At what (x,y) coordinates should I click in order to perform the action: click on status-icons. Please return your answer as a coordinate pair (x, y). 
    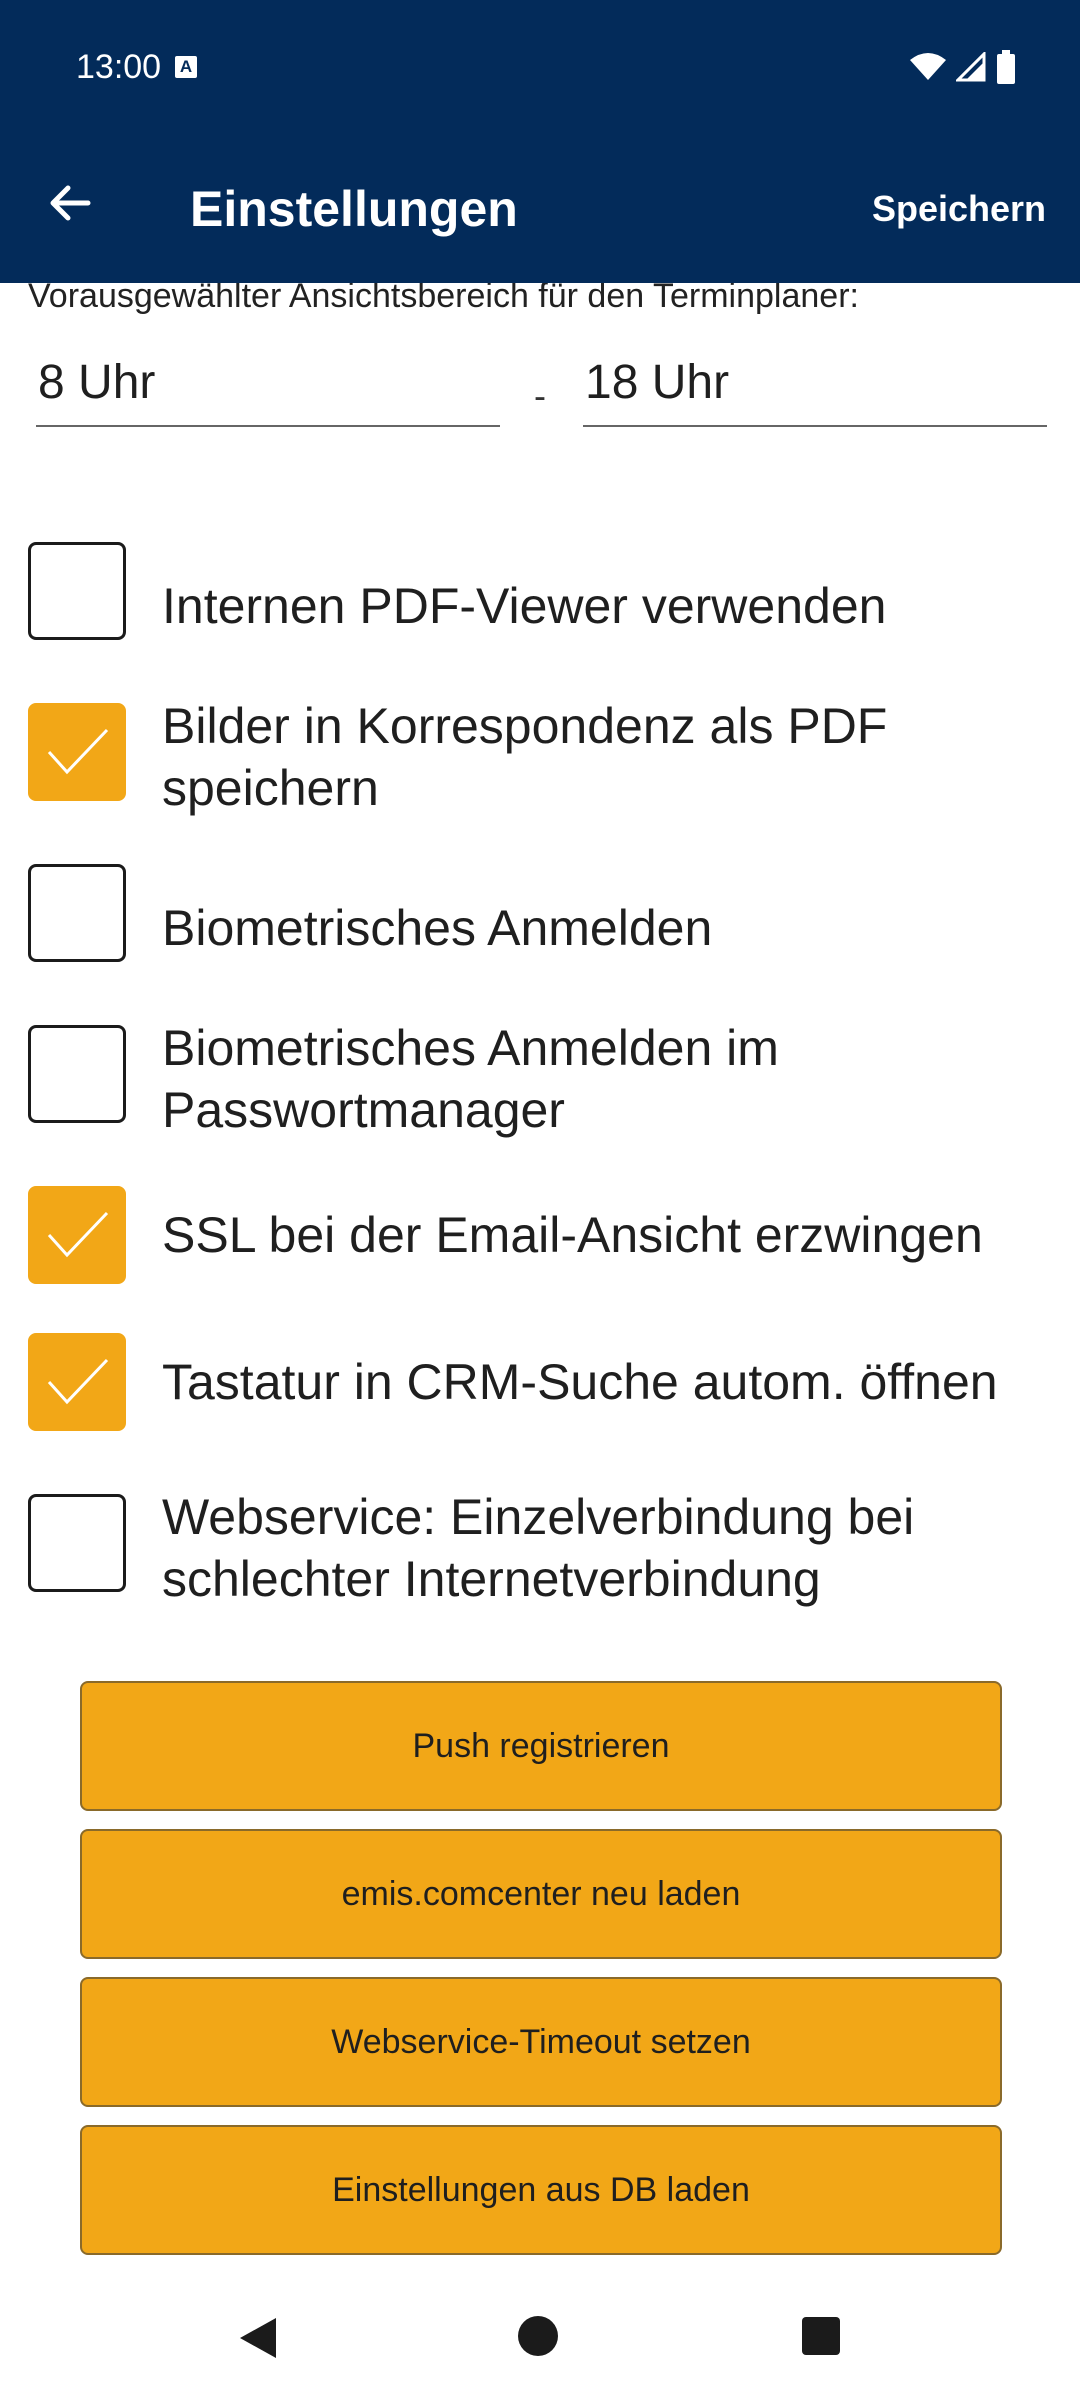
    Looking at the image, I should click on (963, 67).